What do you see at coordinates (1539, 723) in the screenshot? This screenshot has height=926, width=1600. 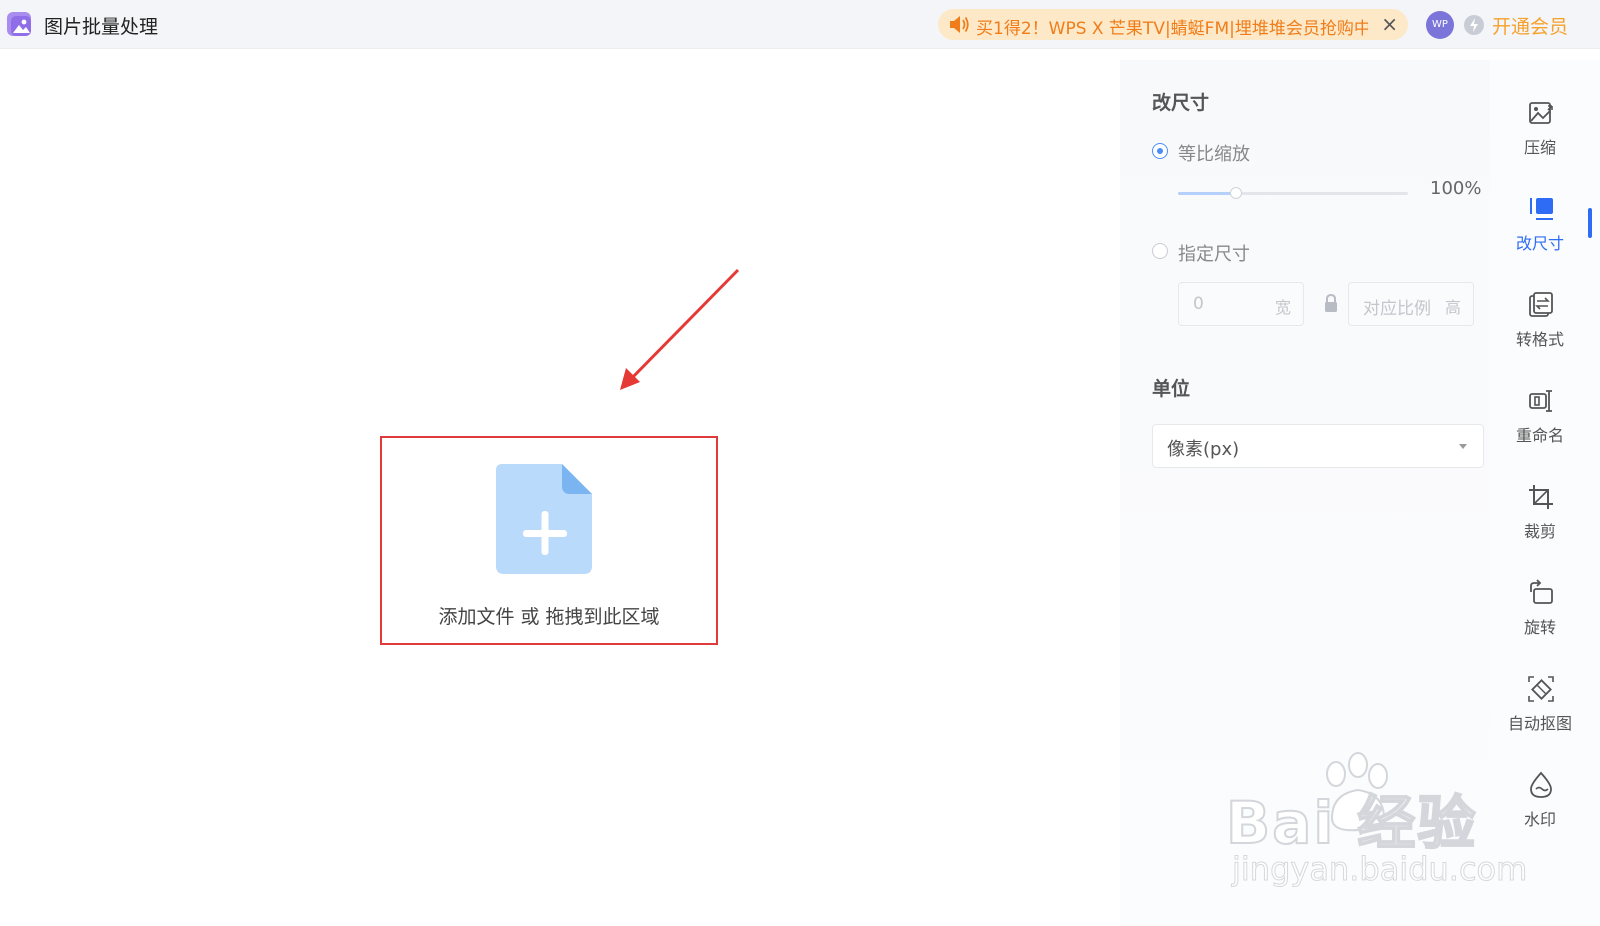 I see `tool-label: 自动抠图` at bounding box center [1539, 723].